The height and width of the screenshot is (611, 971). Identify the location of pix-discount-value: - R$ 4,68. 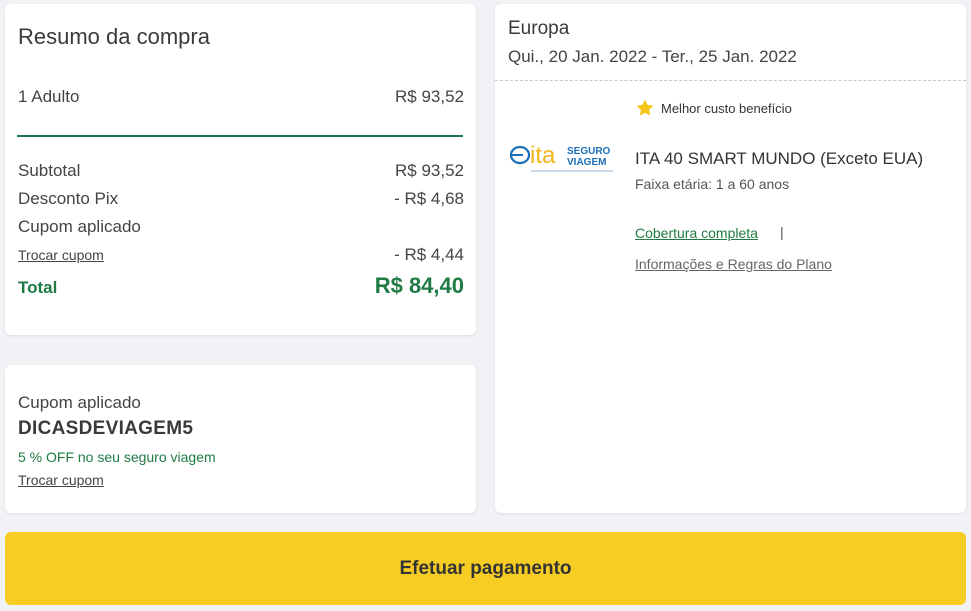
(429, 198).